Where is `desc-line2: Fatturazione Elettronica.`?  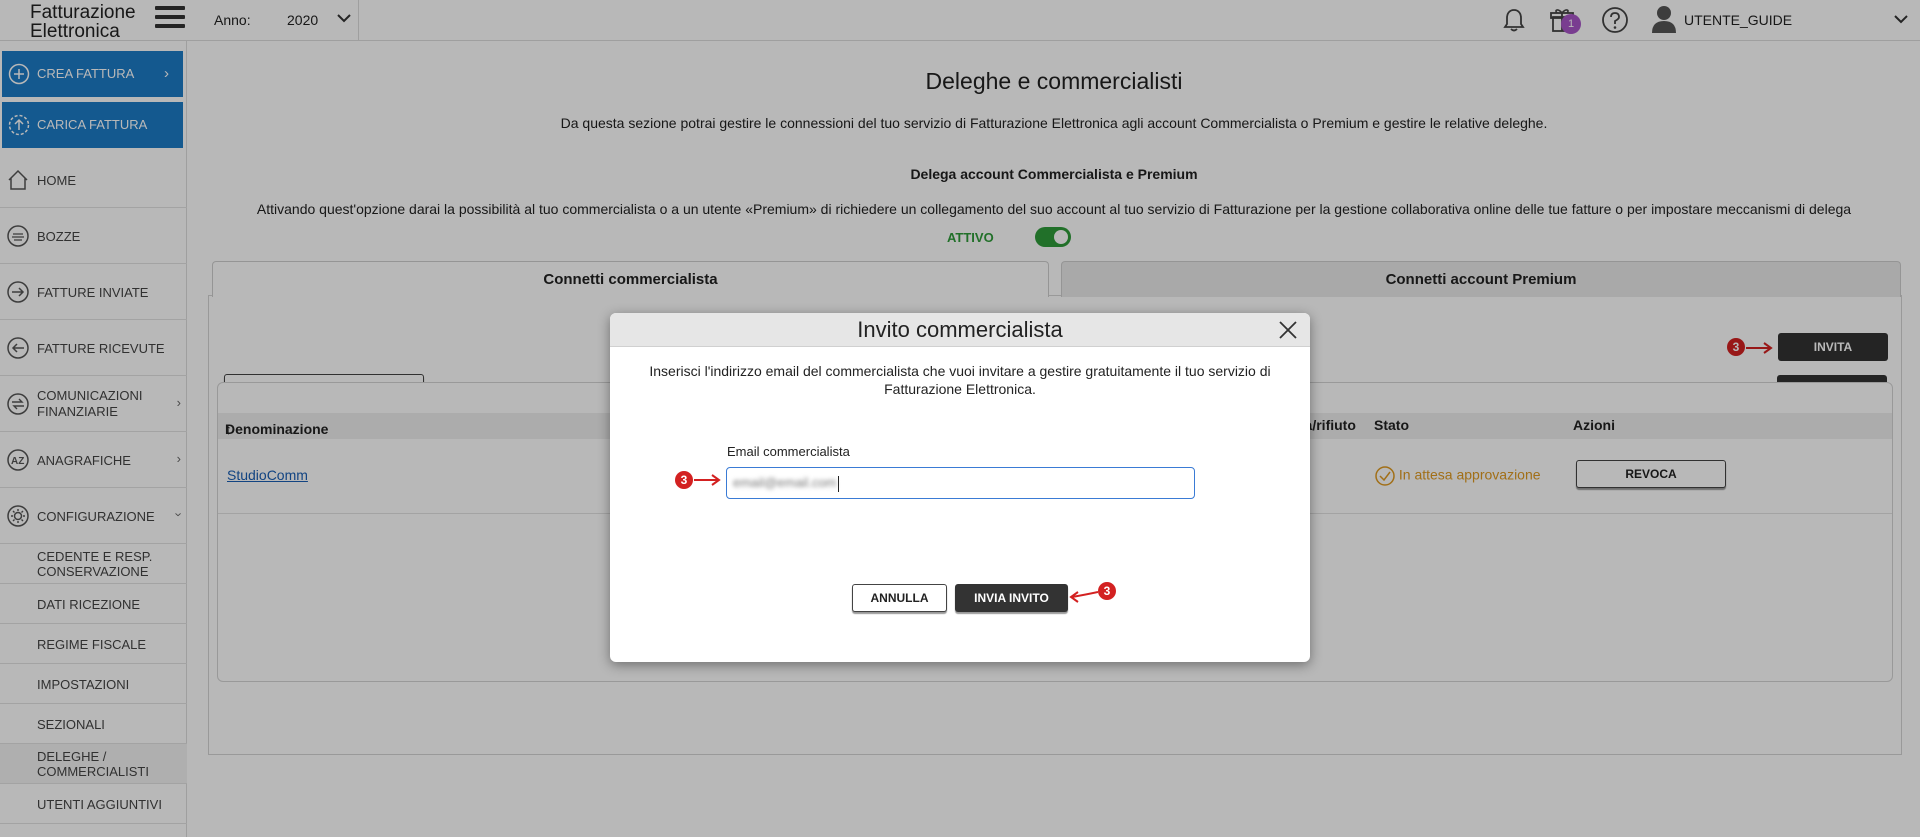 desc-line2: Fatturazione Elettronica. is located at coordinates (960, 389).